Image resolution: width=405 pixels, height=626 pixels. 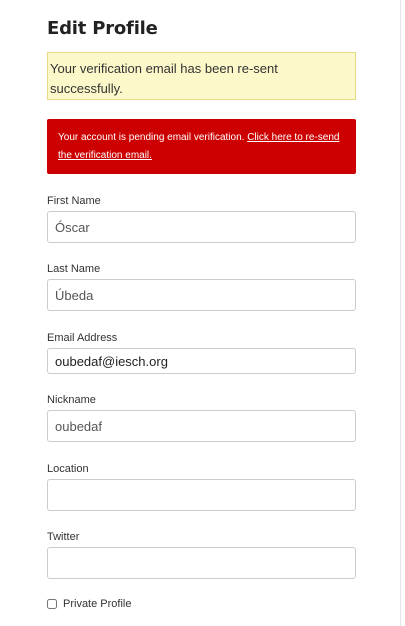 I want to click on nickname-input, so click(x=201, y=426).